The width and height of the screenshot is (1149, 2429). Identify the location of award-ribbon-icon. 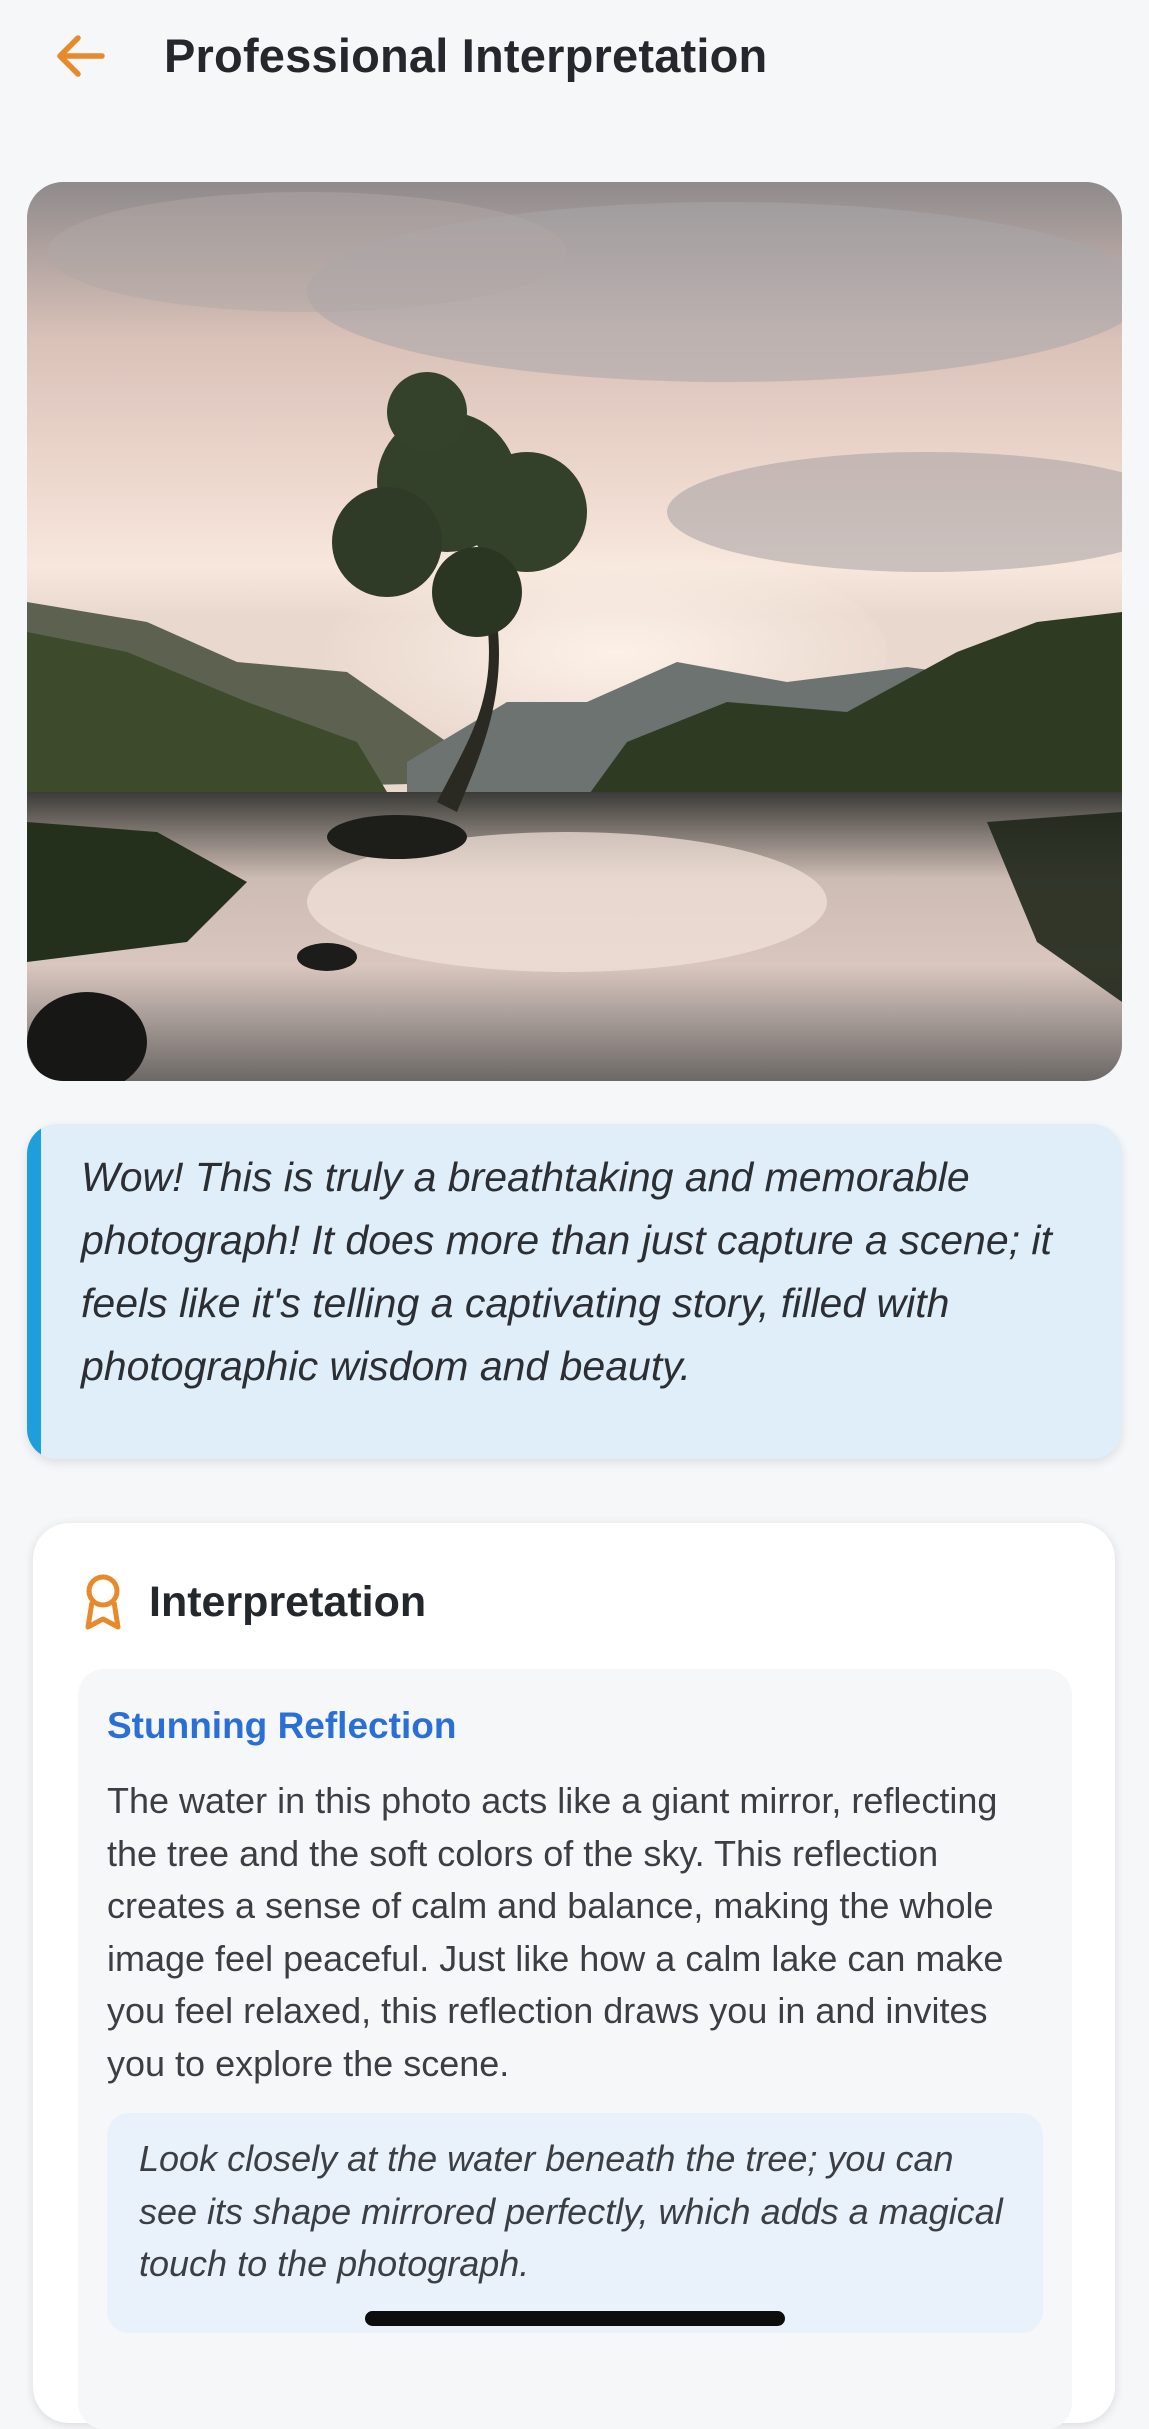
(103, 1602).